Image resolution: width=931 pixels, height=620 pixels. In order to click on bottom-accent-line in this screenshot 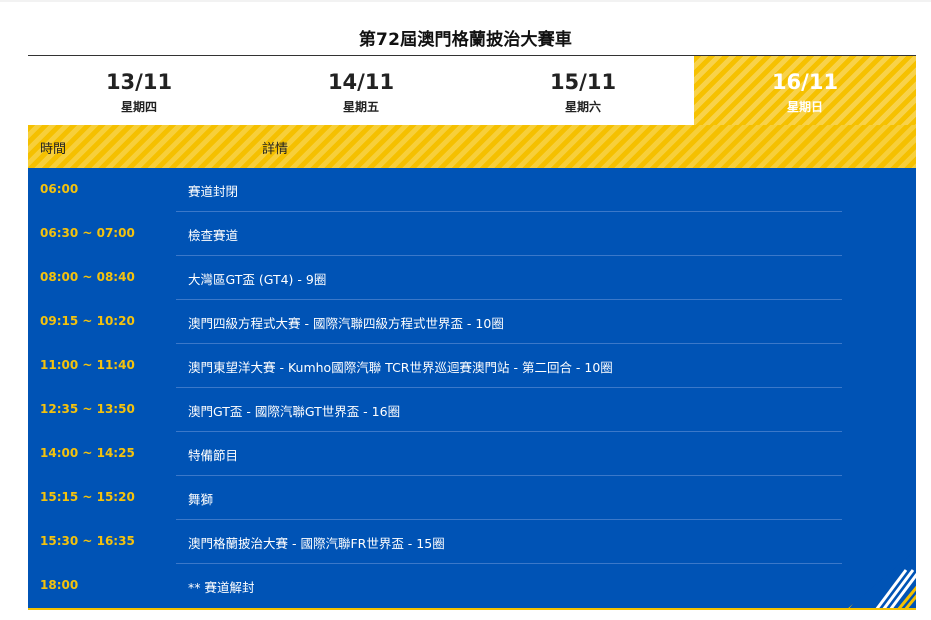, I will do `click(472, 609)`.